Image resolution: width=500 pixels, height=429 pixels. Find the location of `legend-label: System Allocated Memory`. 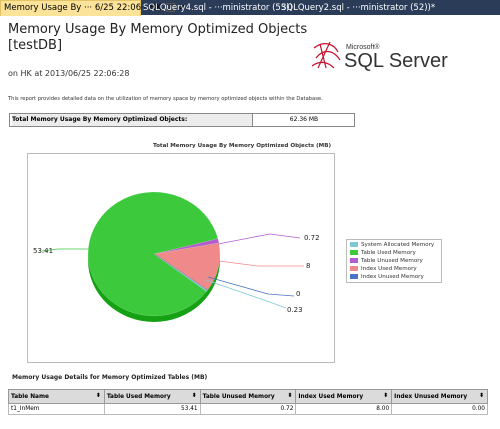

legend-label: System Allocated Memory is located at coordinates (398, 245).